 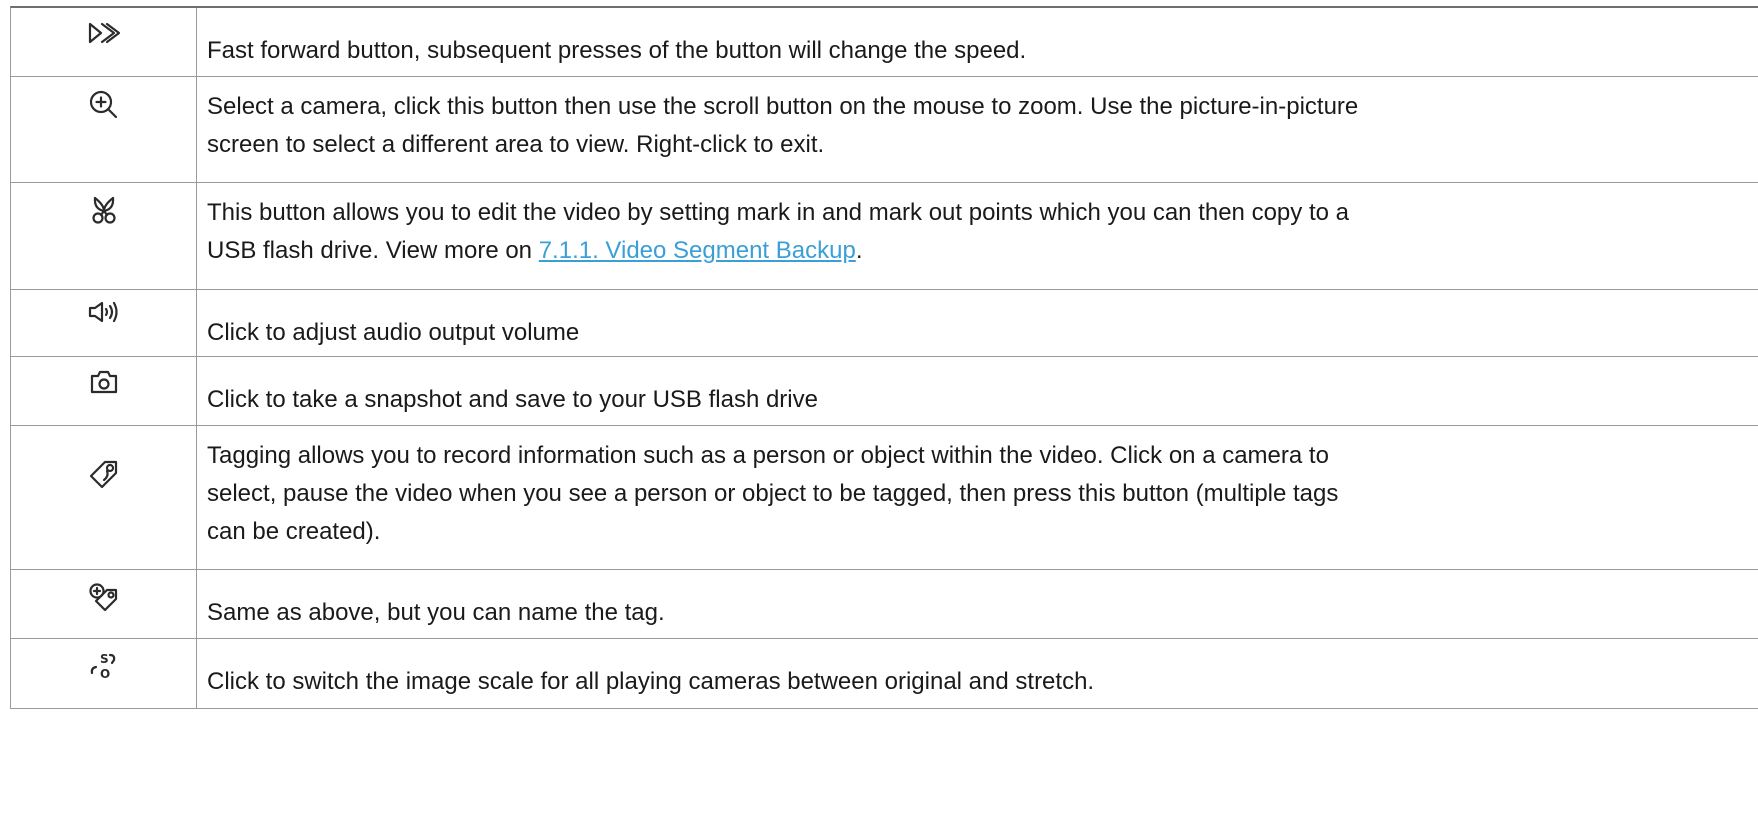 I want to click on svg-text: O, so click(x=105, y=674).